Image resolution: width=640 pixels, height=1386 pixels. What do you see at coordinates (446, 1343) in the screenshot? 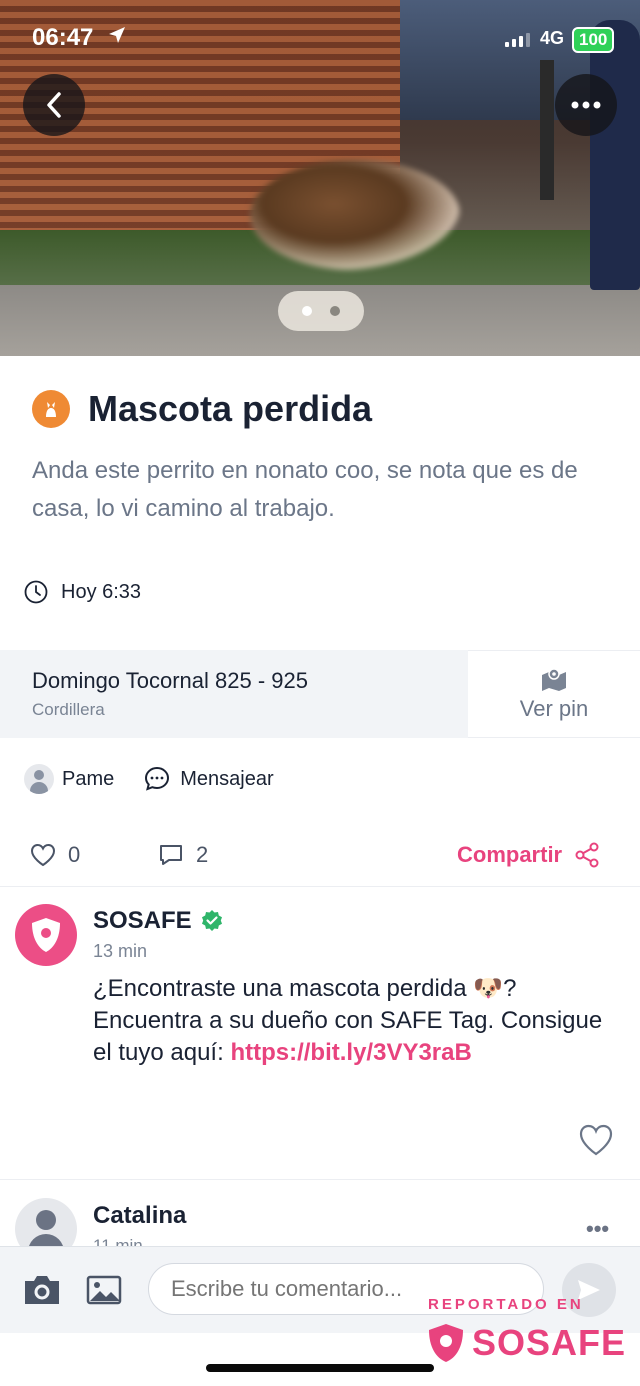
I see `sosafe-shield-icon` at bounding box center [446, 1343].